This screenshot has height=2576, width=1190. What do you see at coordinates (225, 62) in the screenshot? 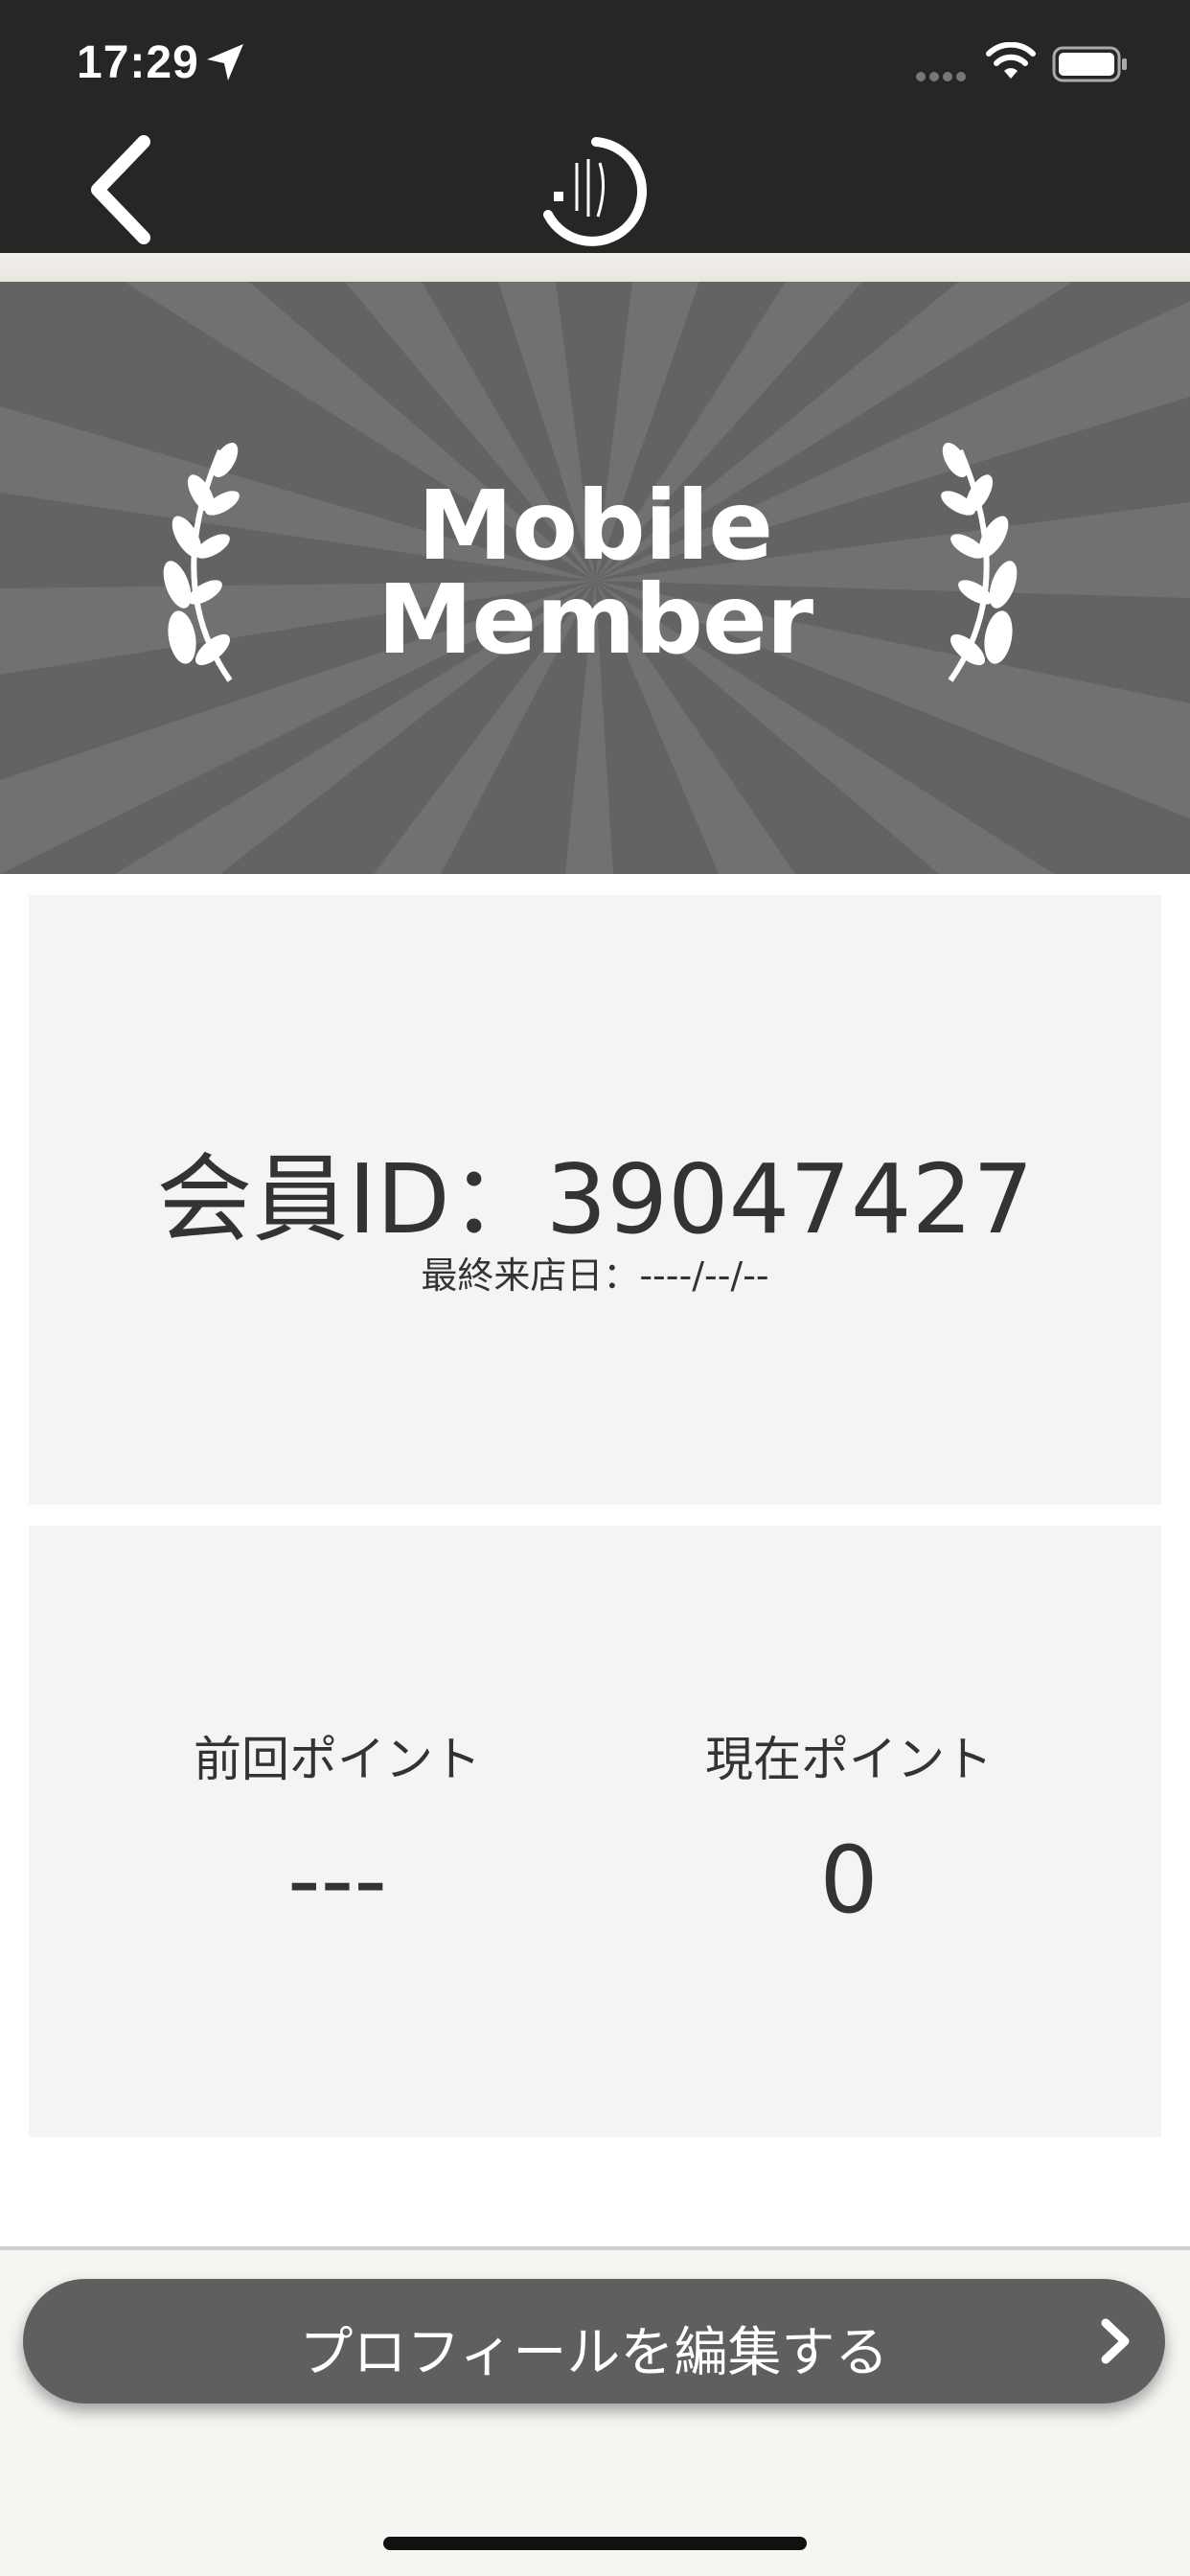
I see `location-arrow-icon` at bounding box center [225, 62].